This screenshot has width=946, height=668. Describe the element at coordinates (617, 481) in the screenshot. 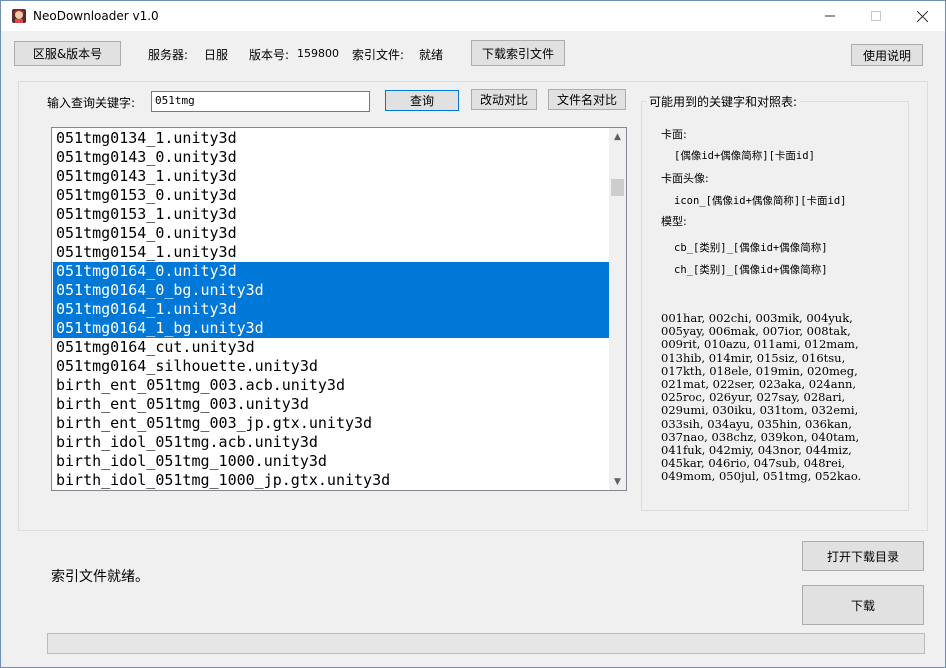

I see `scroll-down-icon: ▼` at that location.